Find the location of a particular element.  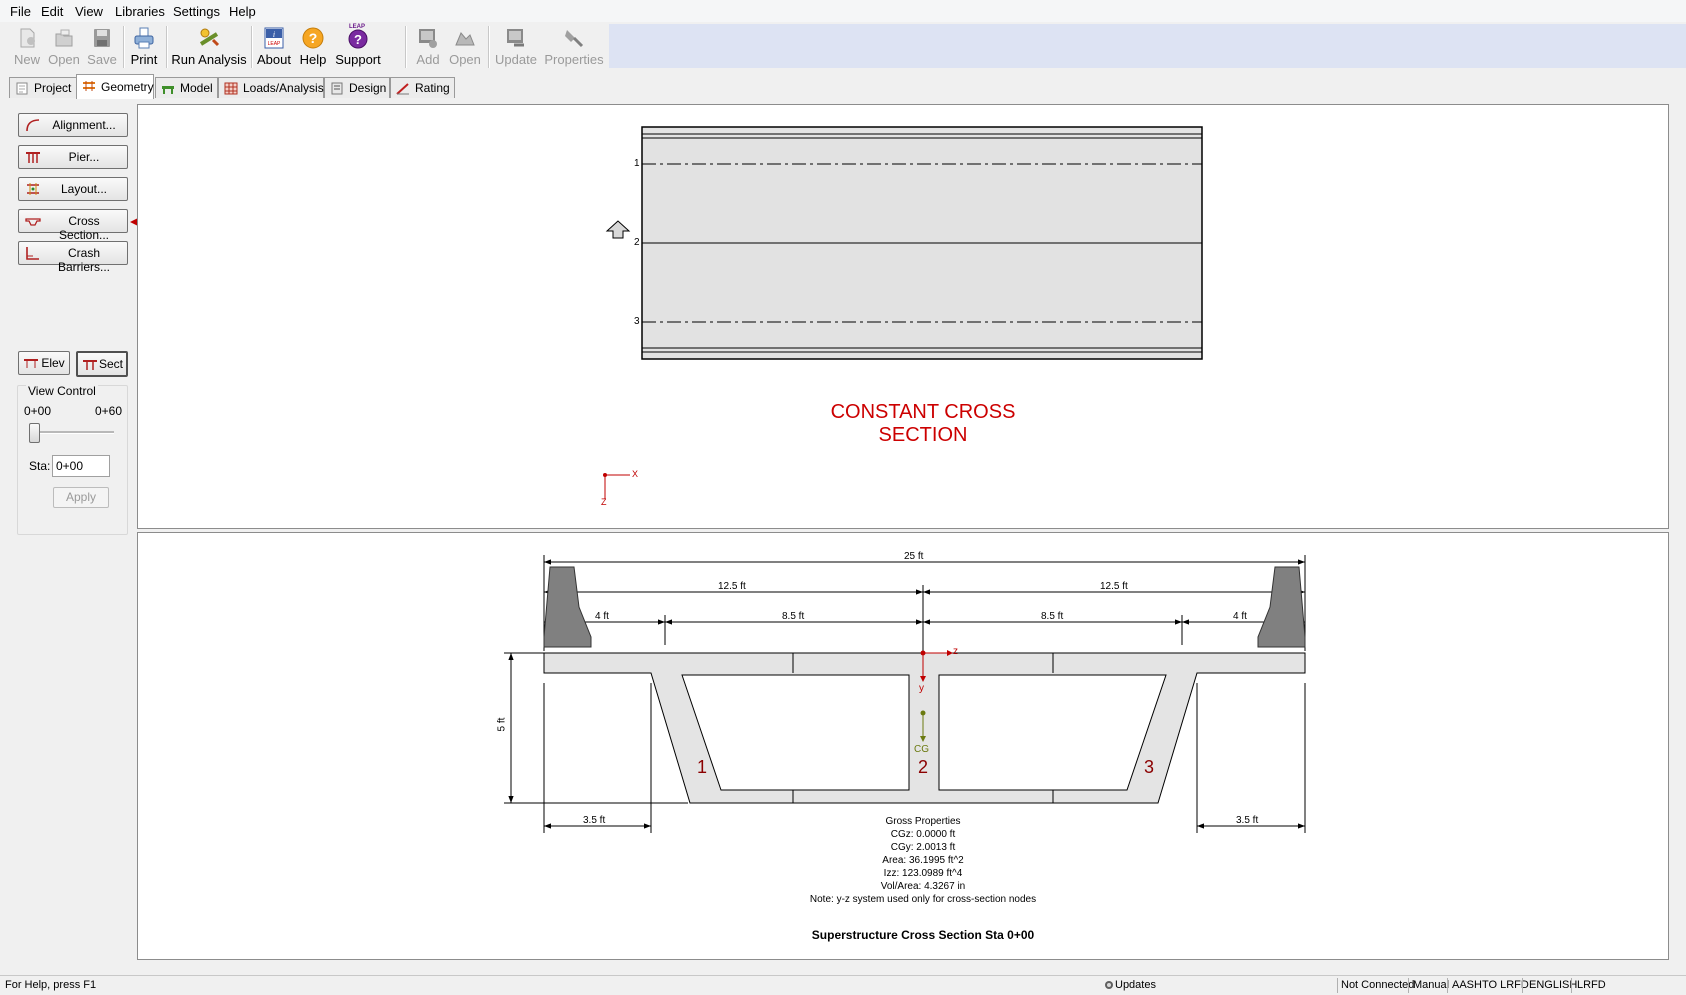

prop-area: Area: 36.1995 ft^2 is located at coordinates (923, 860).